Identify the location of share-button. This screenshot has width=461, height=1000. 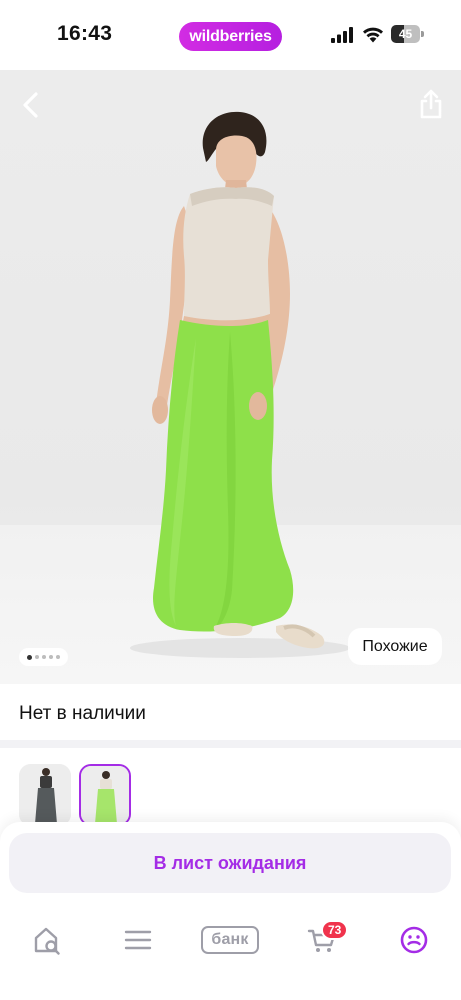
(431, 104).